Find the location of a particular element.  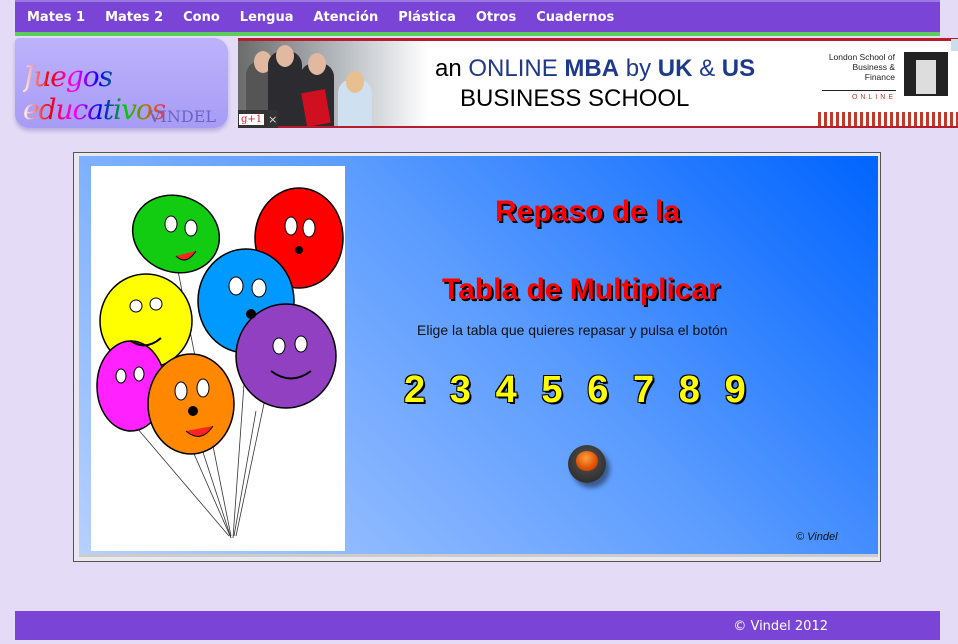

ad-headline: an ONLINE MBA by UK & US is located at coordinates (595, 68).